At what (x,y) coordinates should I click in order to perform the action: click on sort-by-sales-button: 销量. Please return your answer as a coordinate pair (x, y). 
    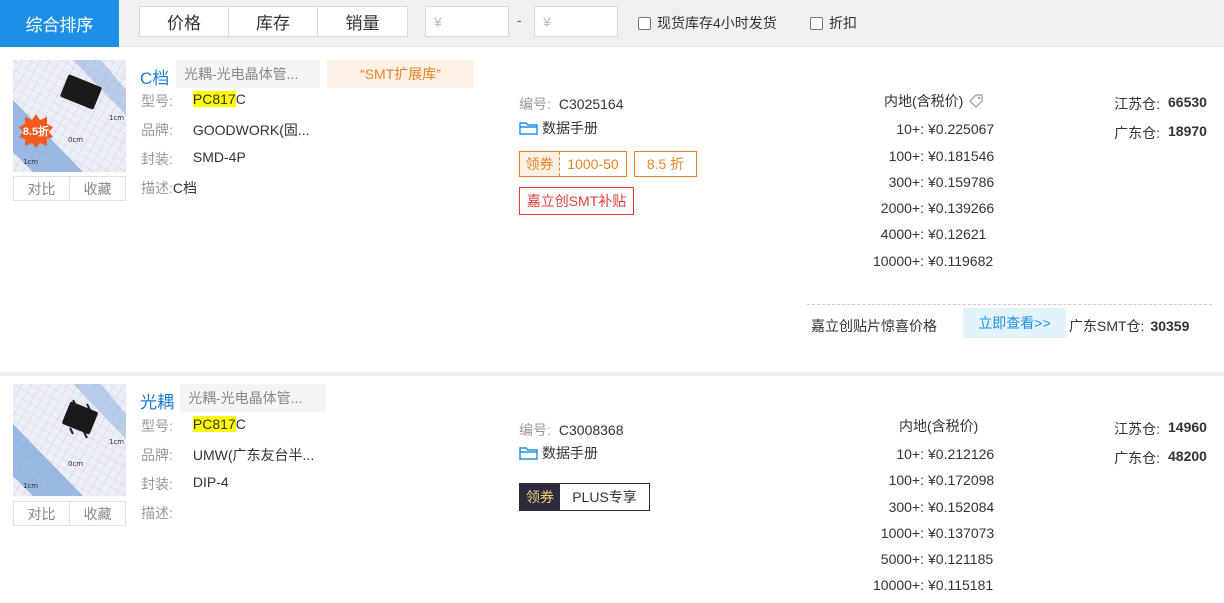
    Looking at the image, I should click on (362, 21).